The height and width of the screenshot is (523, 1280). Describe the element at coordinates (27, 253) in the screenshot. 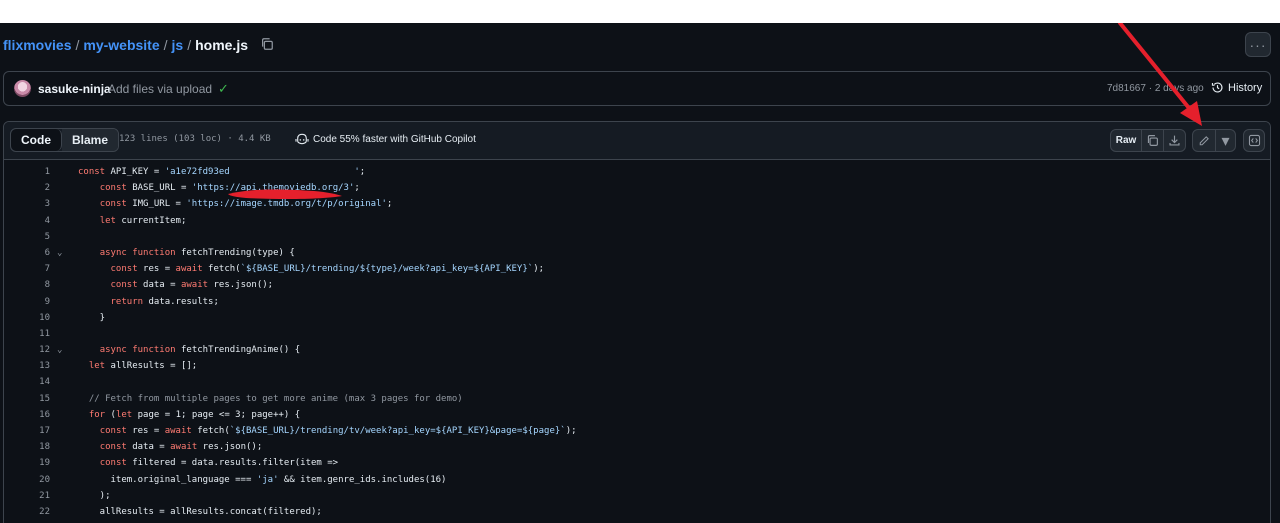

I see `line-number: 6` at that location.